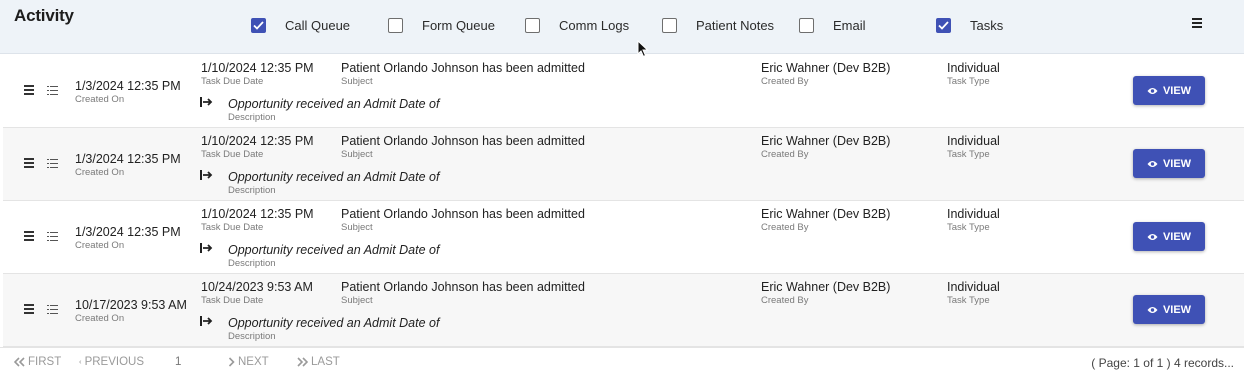 The width and height of the screenshot is (1244, 376). I want to click on email-label: Email, so click(849, 25).